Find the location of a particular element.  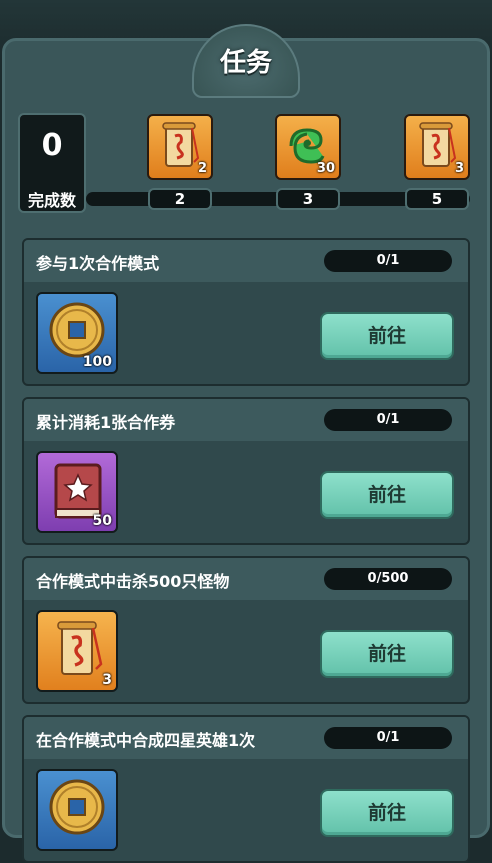

milestone-reward-2: 30 is located at coordinates (308, 147).